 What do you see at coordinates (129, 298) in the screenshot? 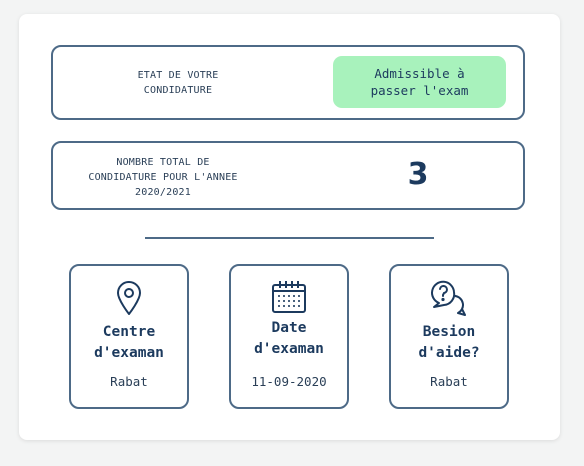
I see `location-pin-icon` at bounding box center [129, 298].